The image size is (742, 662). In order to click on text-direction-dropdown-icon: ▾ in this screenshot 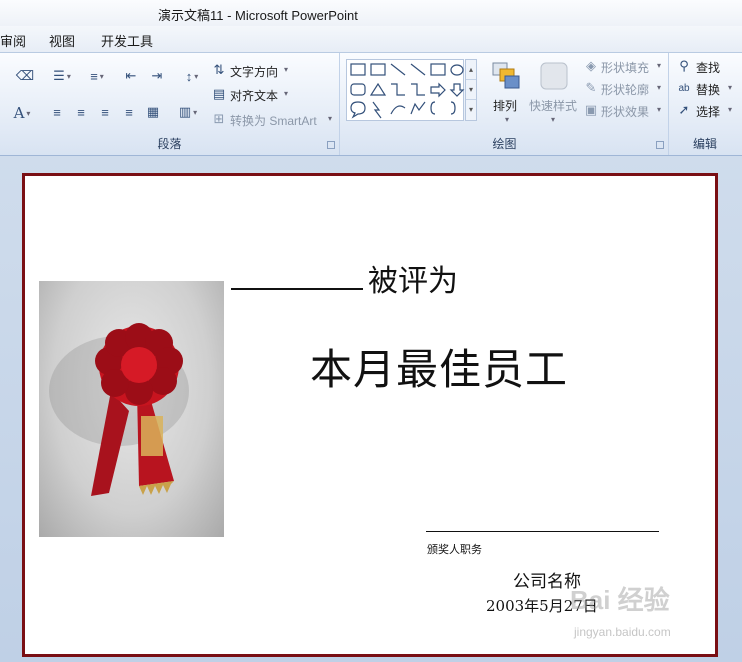, I will do `click(286, 69)`.